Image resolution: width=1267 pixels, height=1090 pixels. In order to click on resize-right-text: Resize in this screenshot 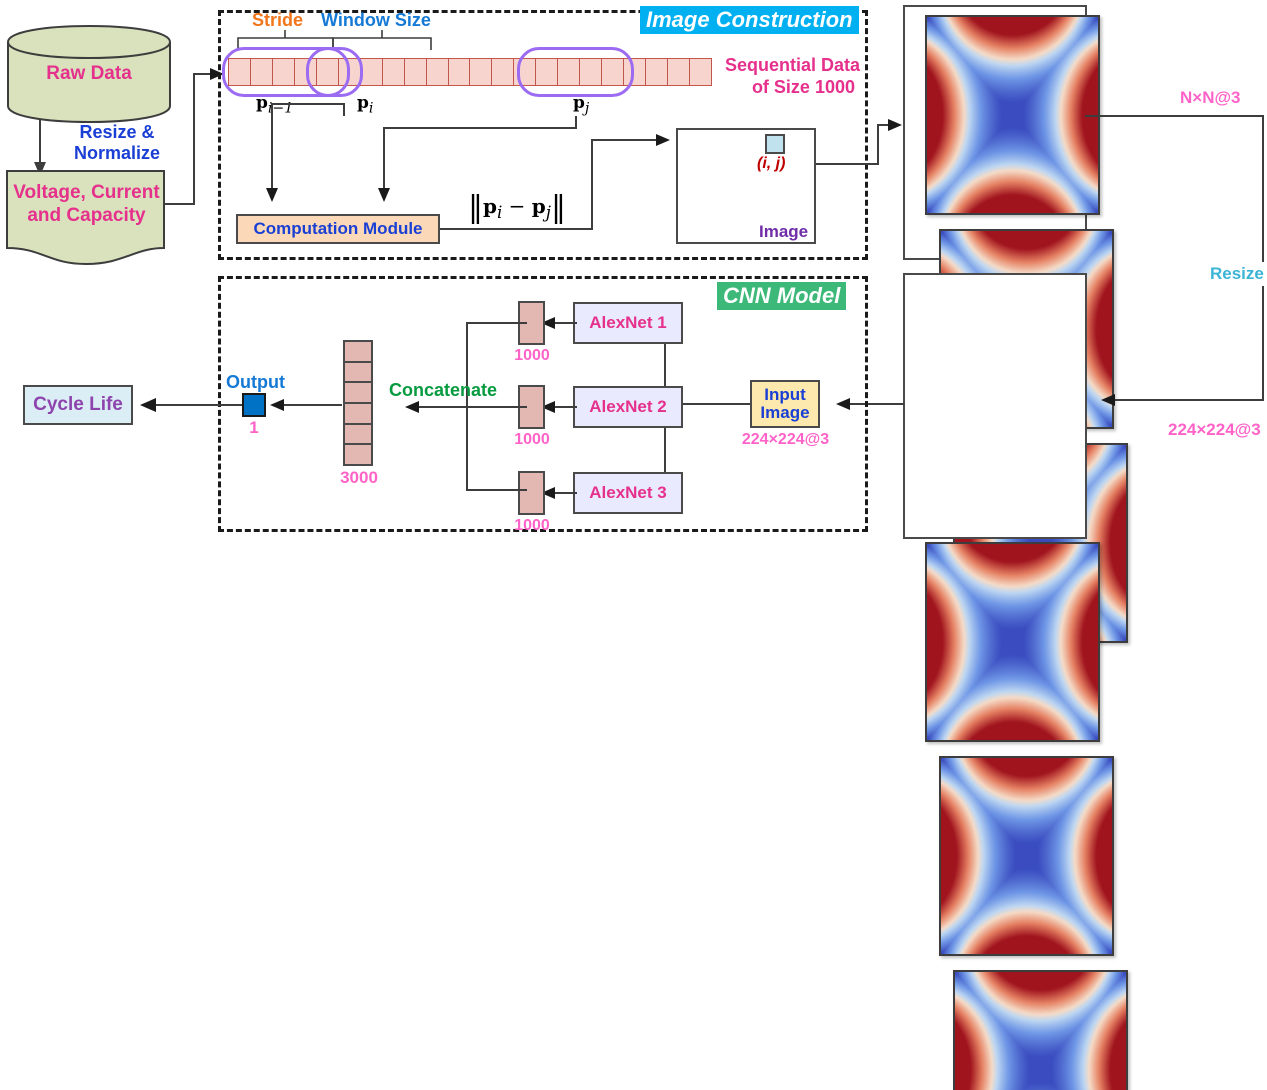, I will do `click(1237, 273)`.